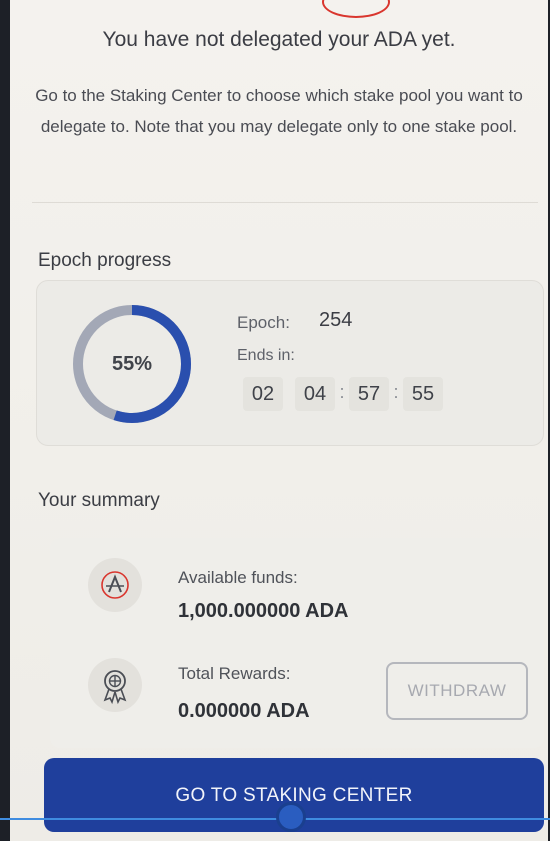 This screenshot has height=841, width=550. Describe the element at coordinates (115, 585) in the screenshot. I see `ada-coin-icon` at that location.